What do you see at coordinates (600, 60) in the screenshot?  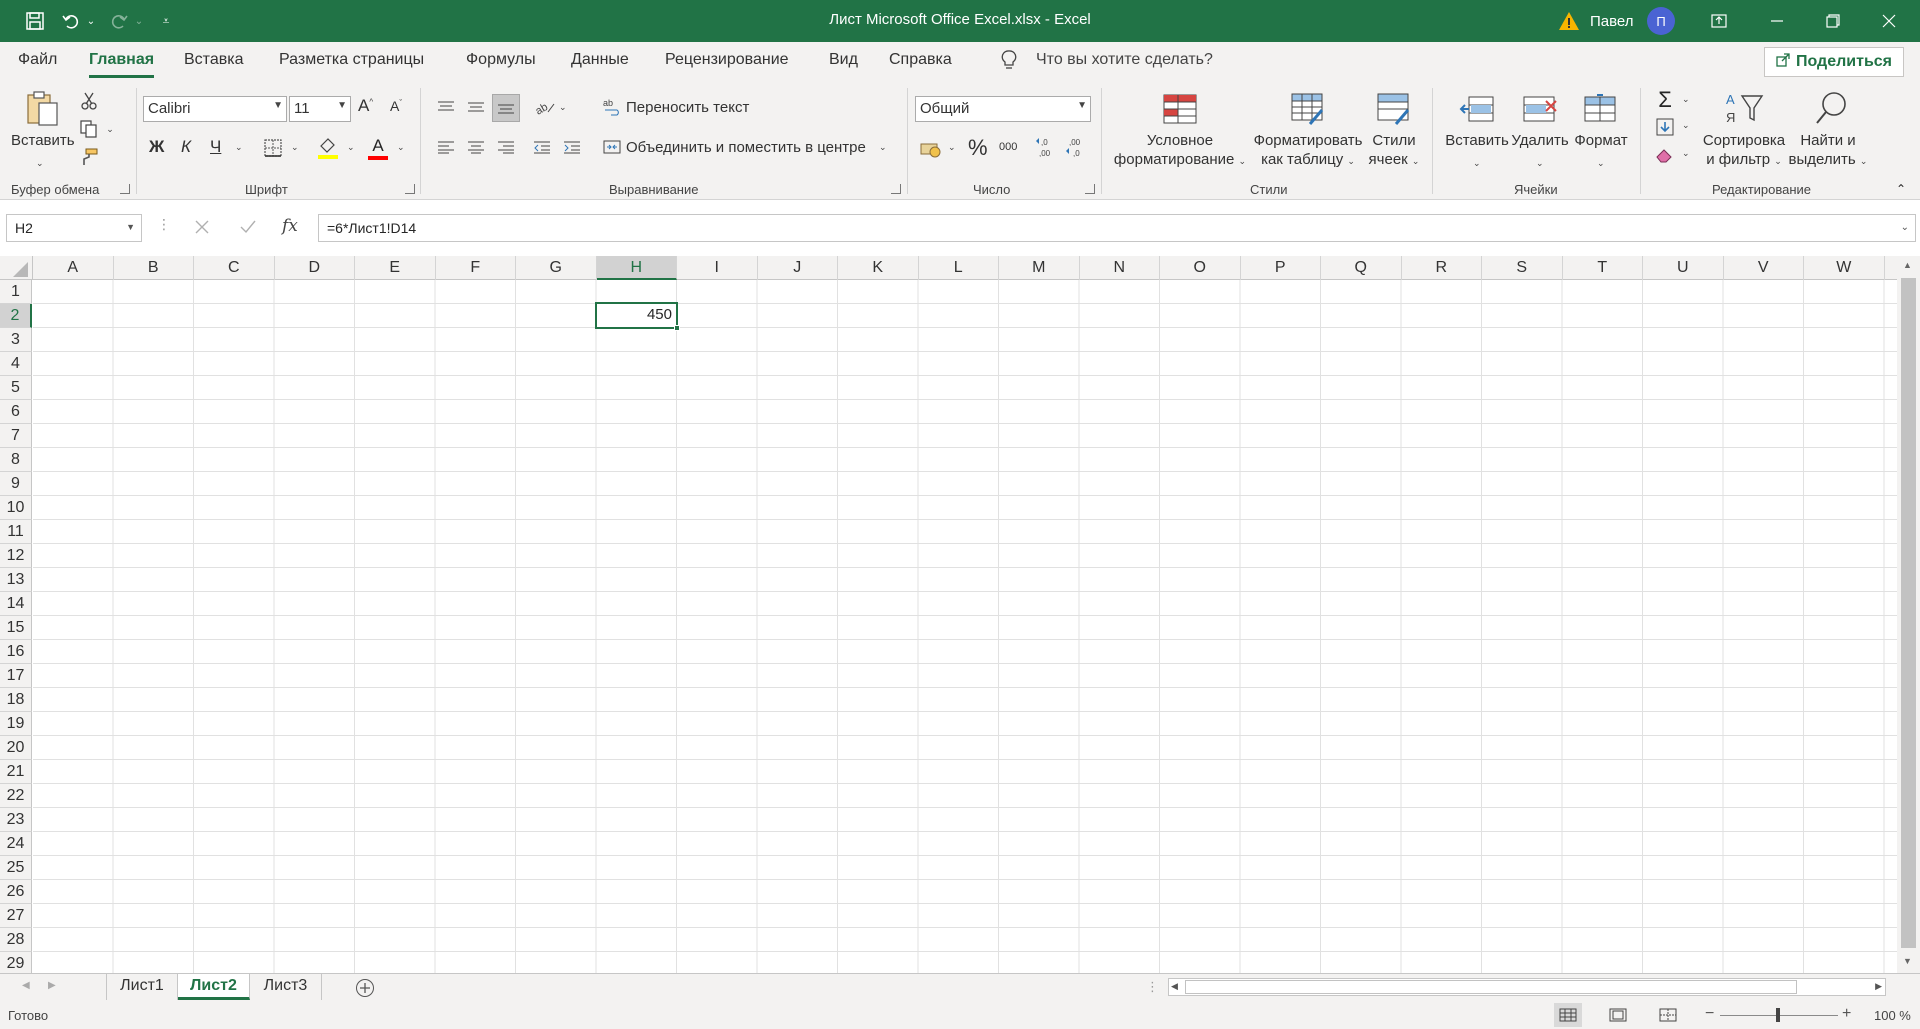 I see `tab-data: Данные` at bounding box center [600, 60].